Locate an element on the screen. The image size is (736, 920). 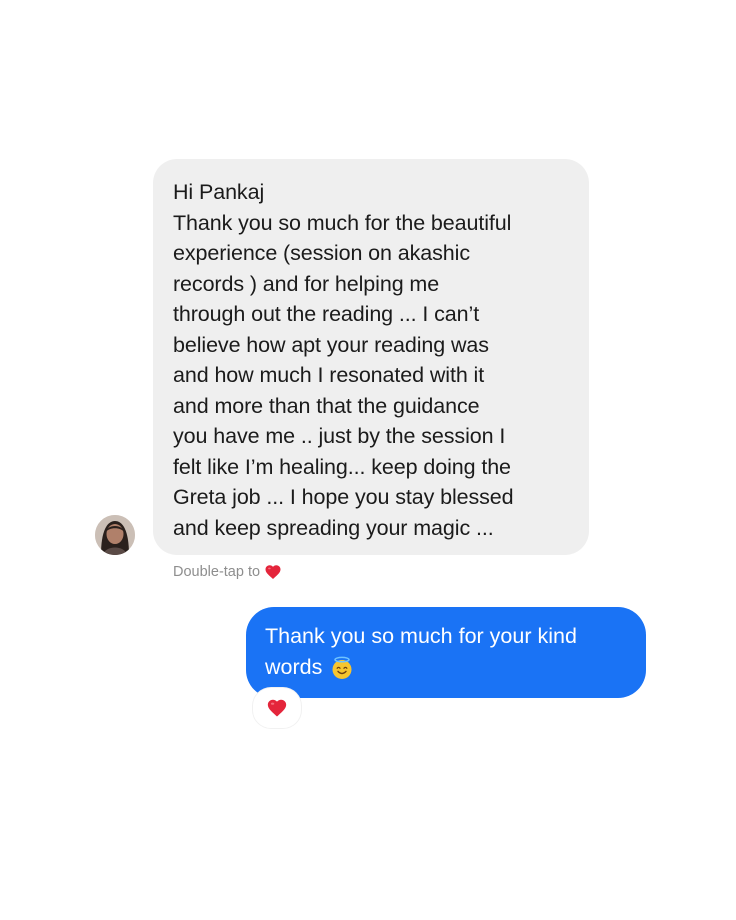
outgoing-message-bubble: Thank you so much for your kind words is located at coordinates (446, 652).